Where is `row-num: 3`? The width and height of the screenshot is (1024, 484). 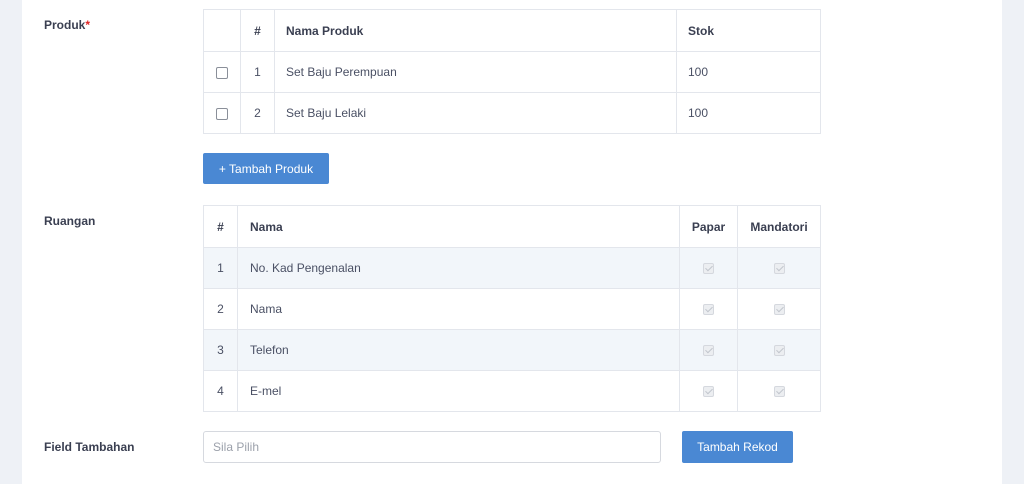 row-num: 3 is located at coordinates (220, 350).